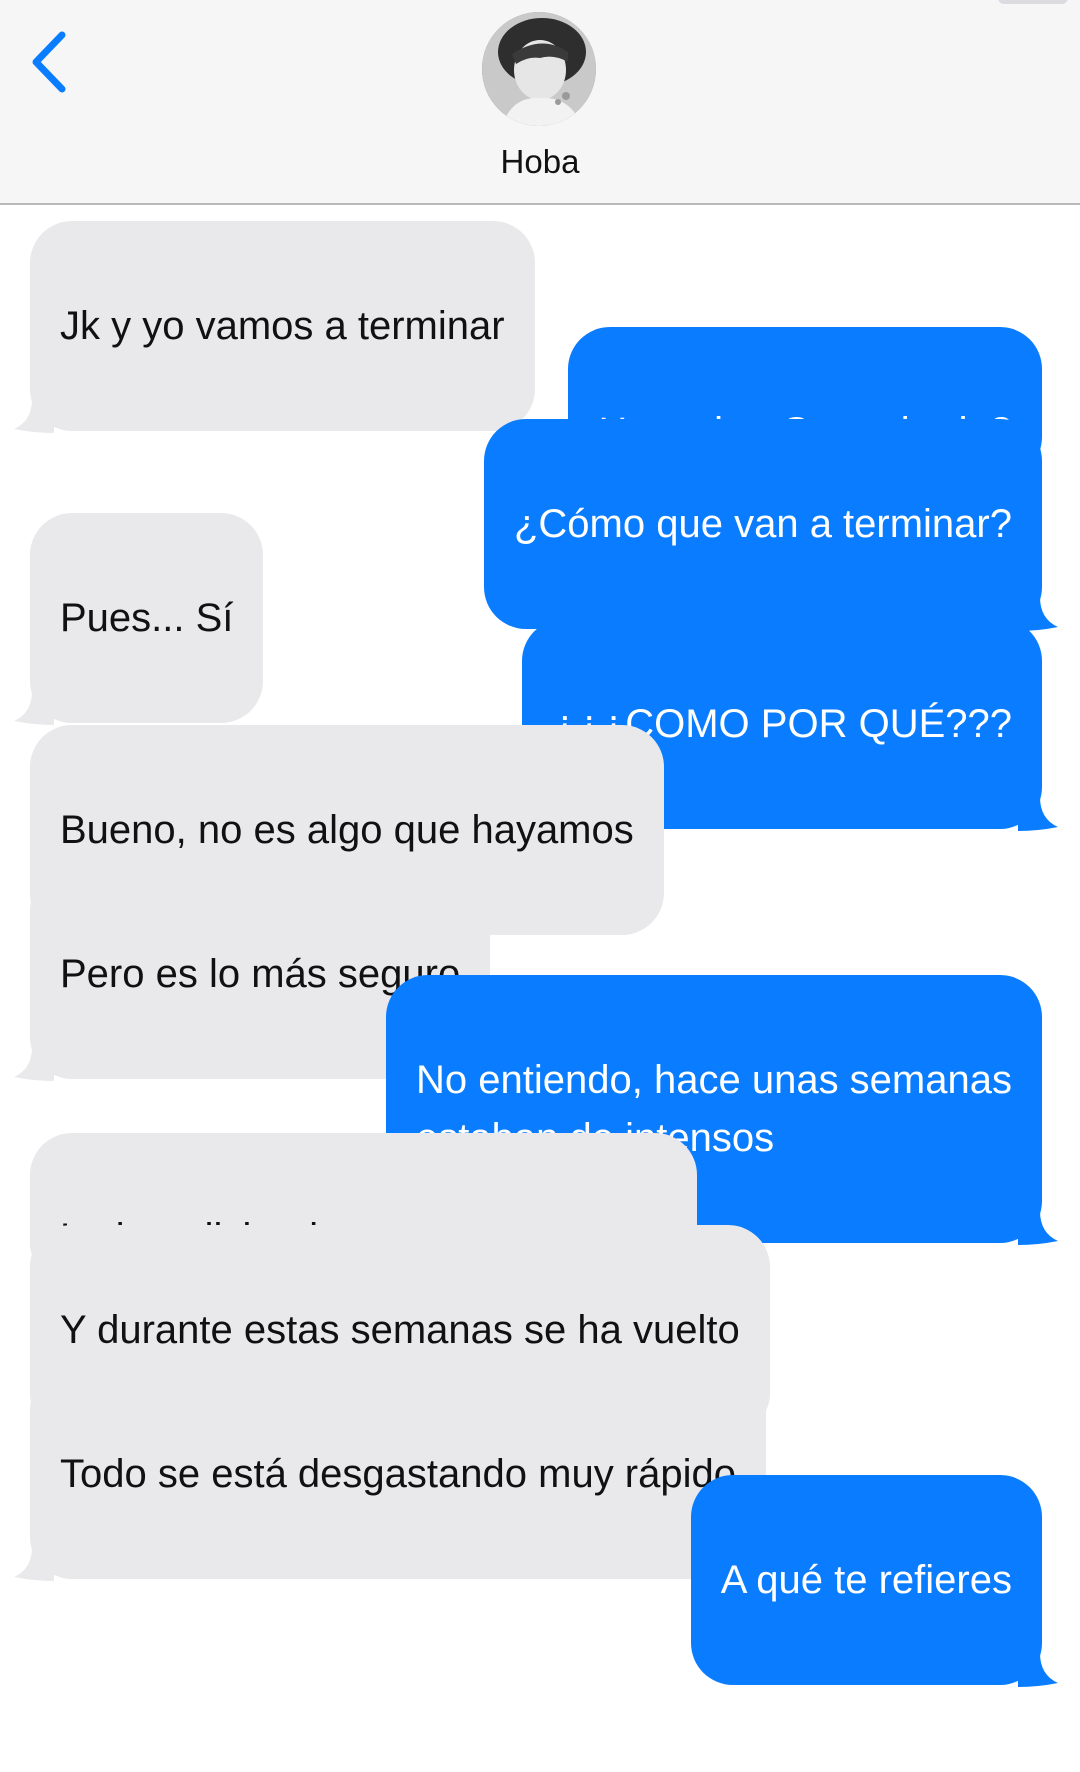 The width and height of the screenshot is (1080, 1772). Describe the element at coordinates (540, 162) in the screenshot. I see `contact-name: Hoba` at that location.